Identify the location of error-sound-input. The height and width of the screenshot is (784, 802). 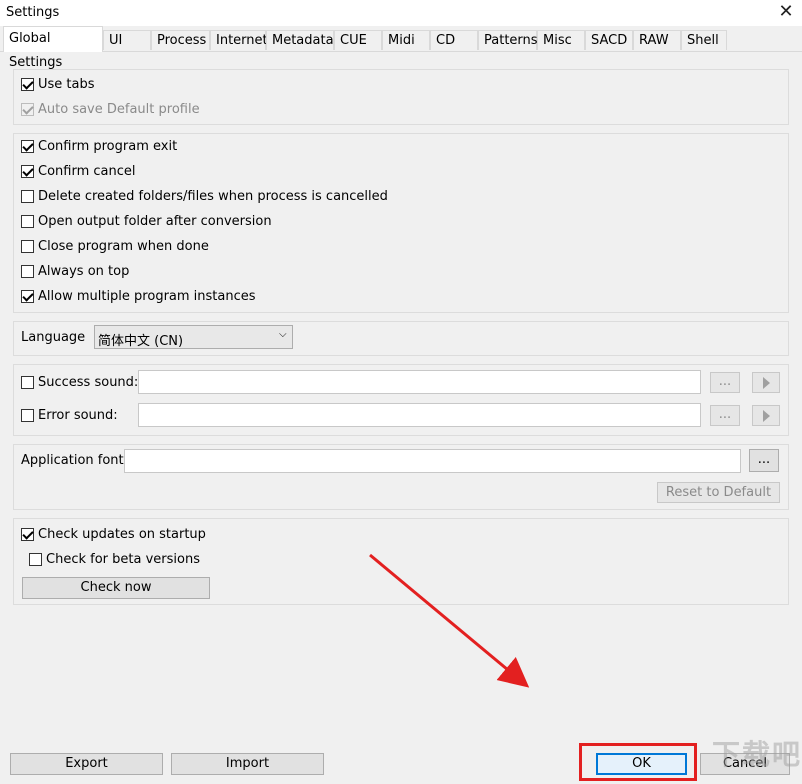
(419, 415).